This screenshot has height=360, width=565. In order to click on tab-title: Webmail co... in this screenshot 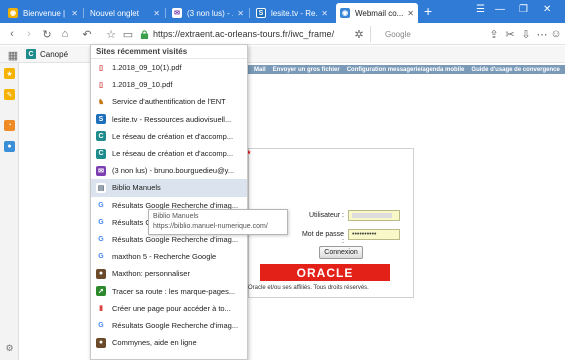, I will do `click(379, 13)`.